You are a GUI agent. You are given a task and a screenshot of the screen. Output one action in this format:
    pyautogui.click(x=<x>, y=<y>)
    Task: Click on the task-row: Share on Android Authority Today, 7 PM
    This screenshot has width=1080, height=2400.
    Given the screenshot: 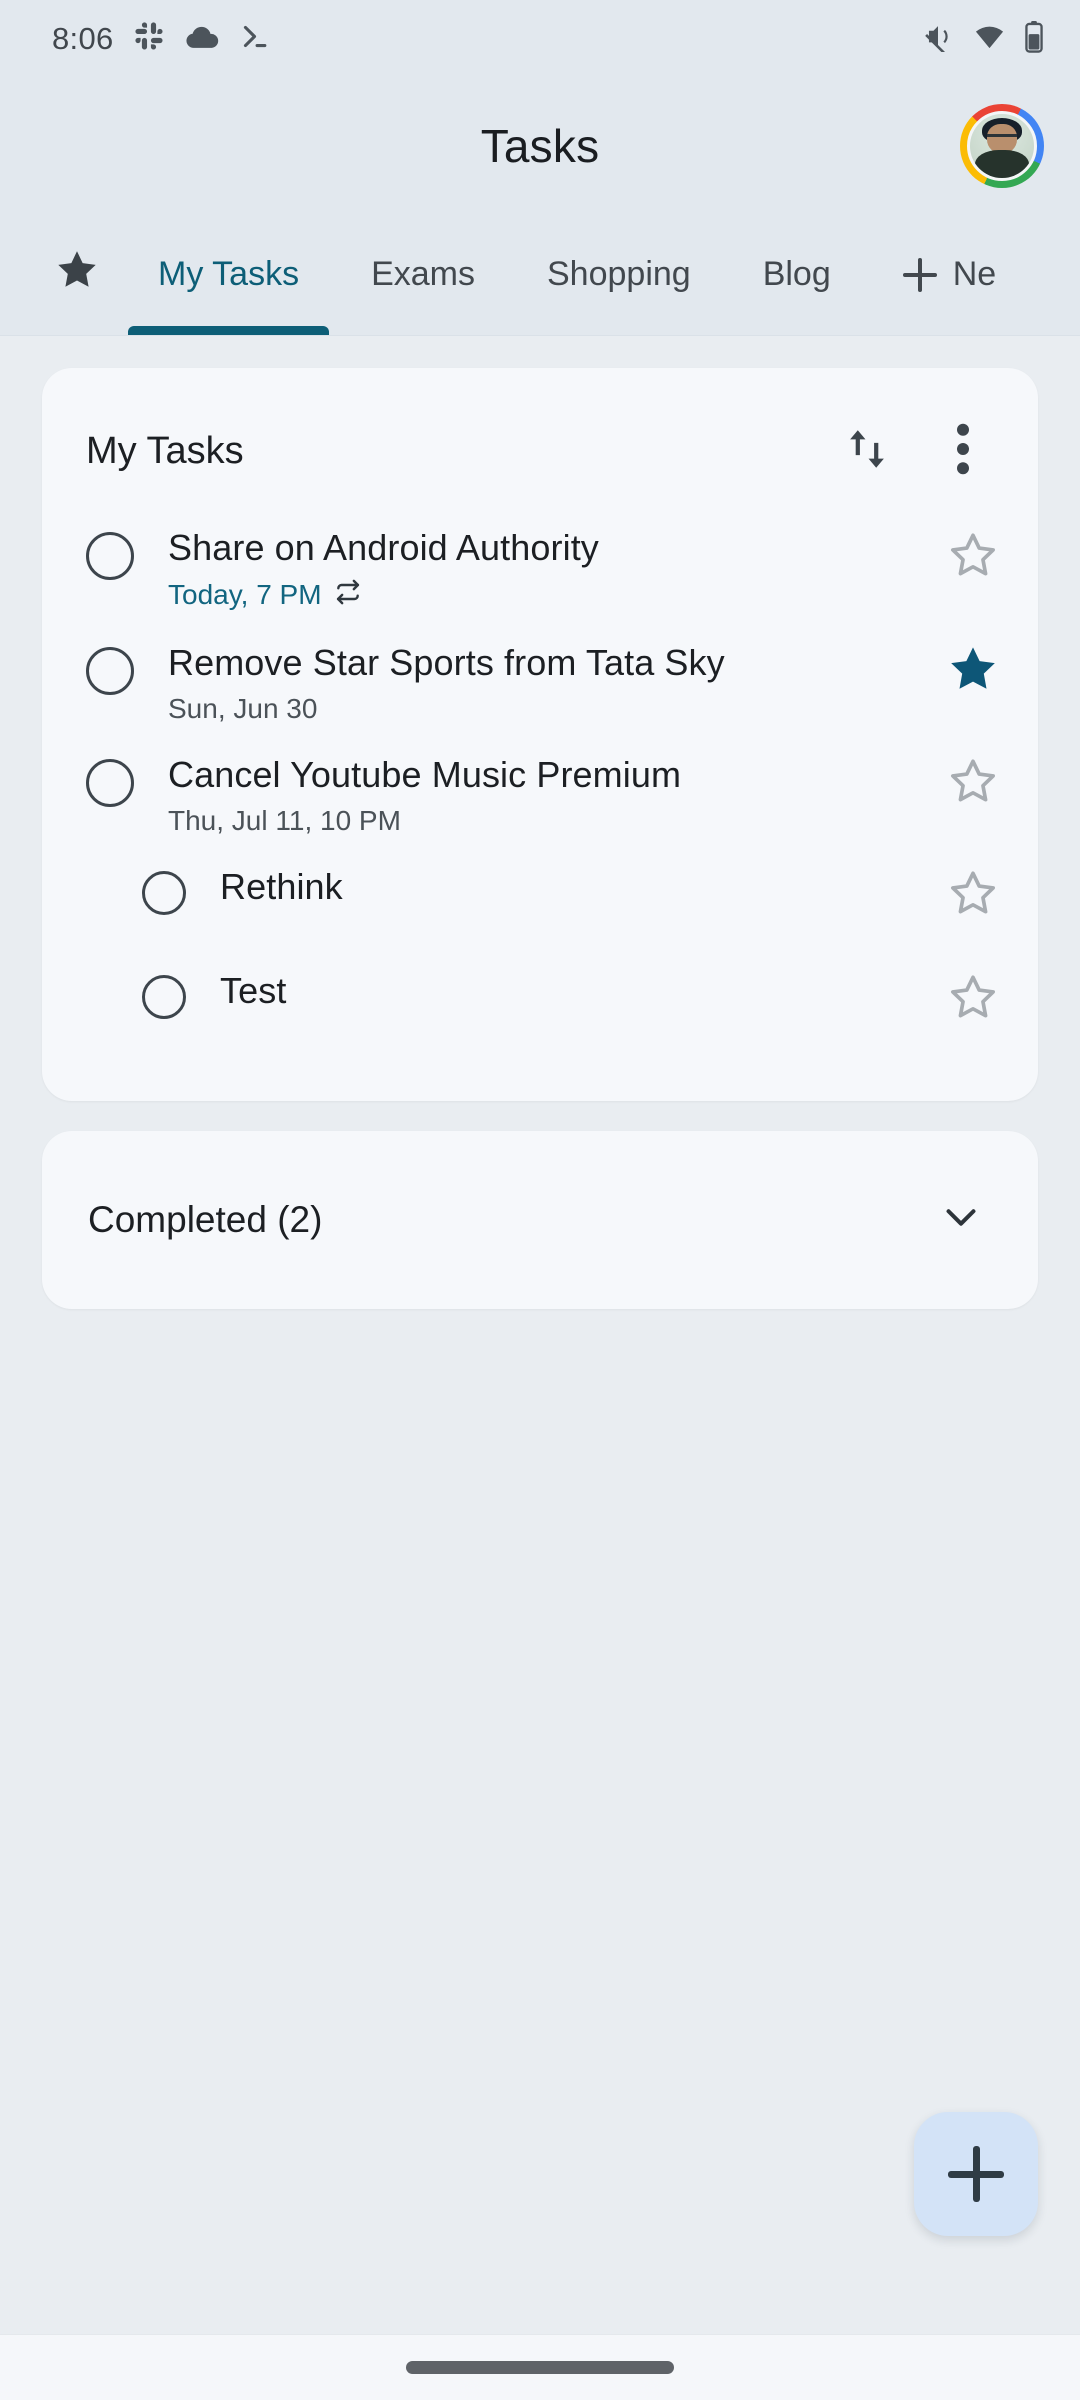 What is the action you would take?
    pyautogui.click(x=540, y=569)
    